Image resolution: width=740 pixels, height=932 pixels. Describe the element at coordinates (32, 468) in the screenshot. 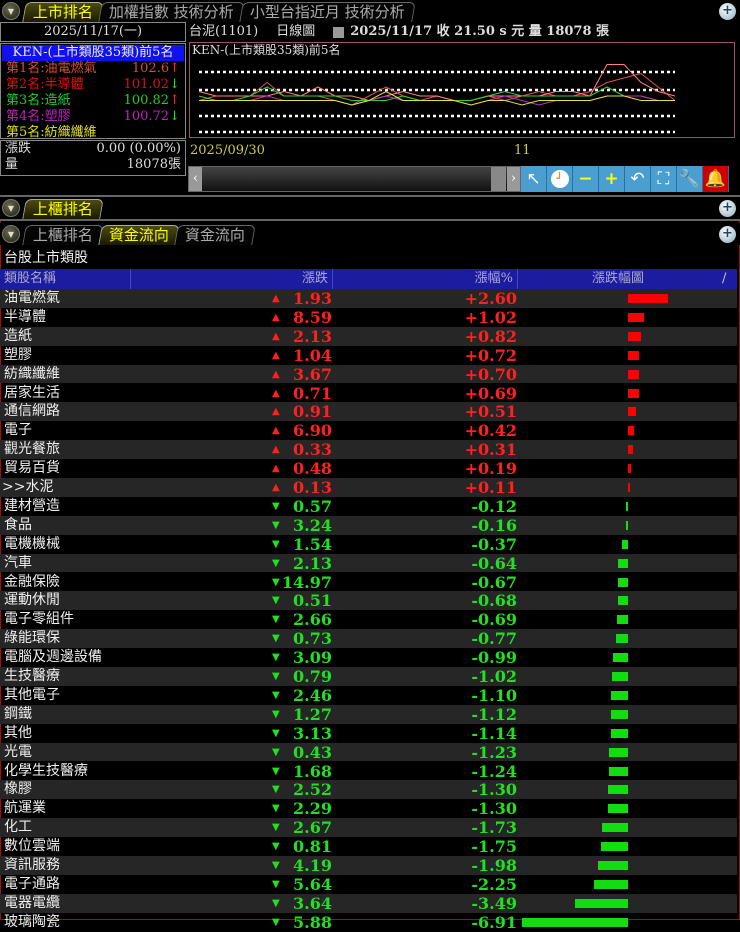

I see `sector-name: 貿易百貨` at that location.